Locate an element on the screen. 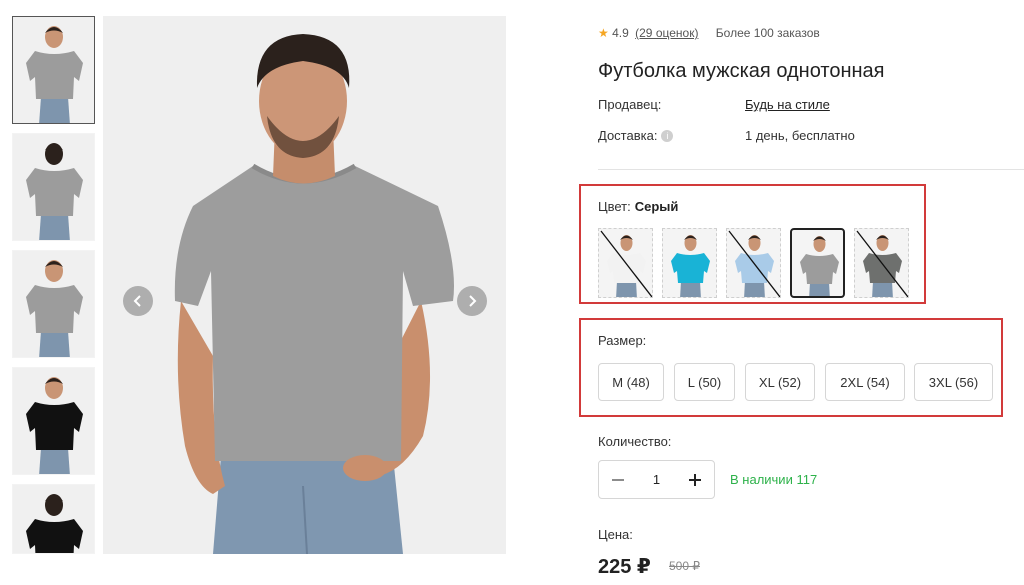  size-label: Размер: is located at coordinates (622, 340).